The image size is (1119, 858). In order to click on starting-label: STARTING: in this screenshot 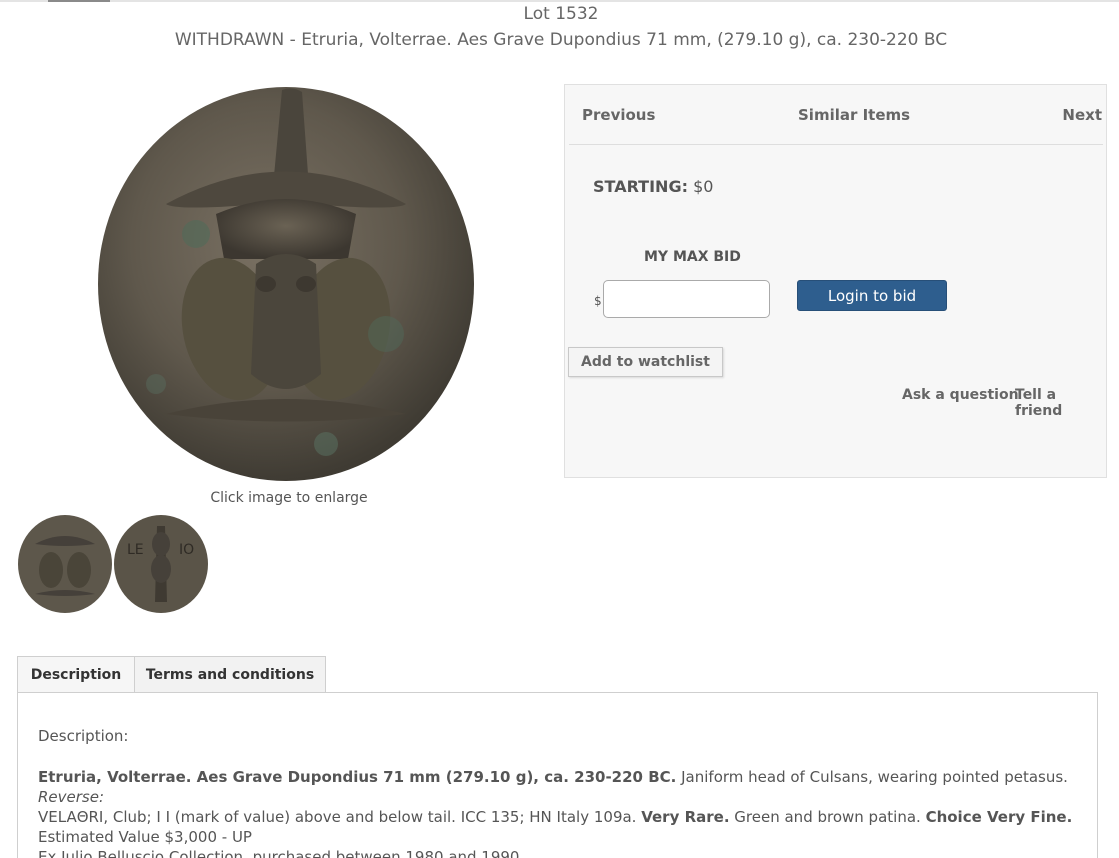, I will do `click(640, 186)`.